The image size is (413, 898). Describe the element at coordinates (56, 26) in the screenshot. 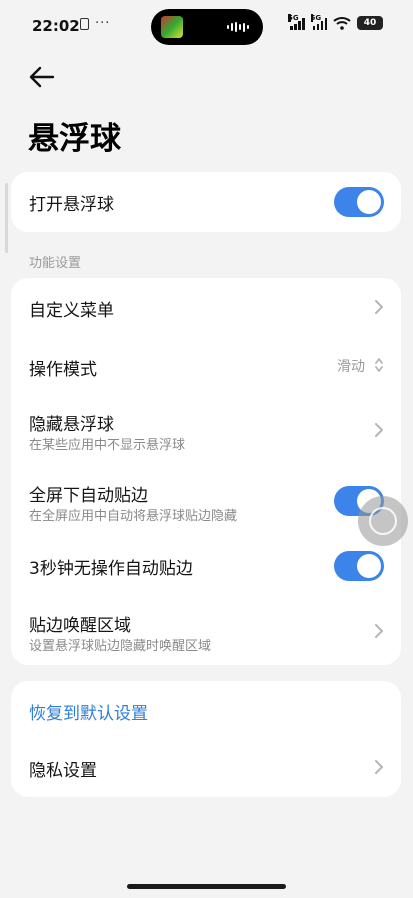

I see `status-time: 22:02` at that location.